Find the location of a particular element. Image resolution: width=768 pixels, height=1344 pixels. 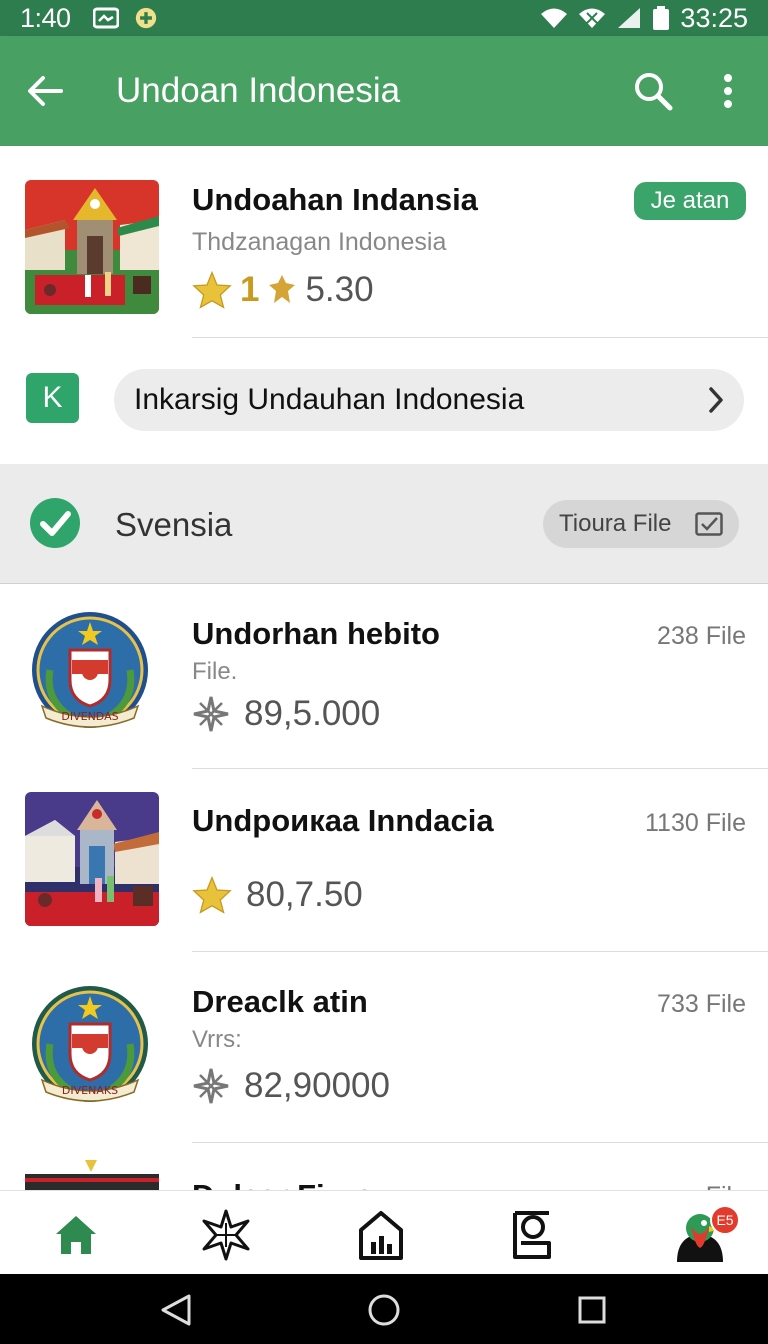

item-title: Dulear Fiкze is located at coordinates (282, 1184).